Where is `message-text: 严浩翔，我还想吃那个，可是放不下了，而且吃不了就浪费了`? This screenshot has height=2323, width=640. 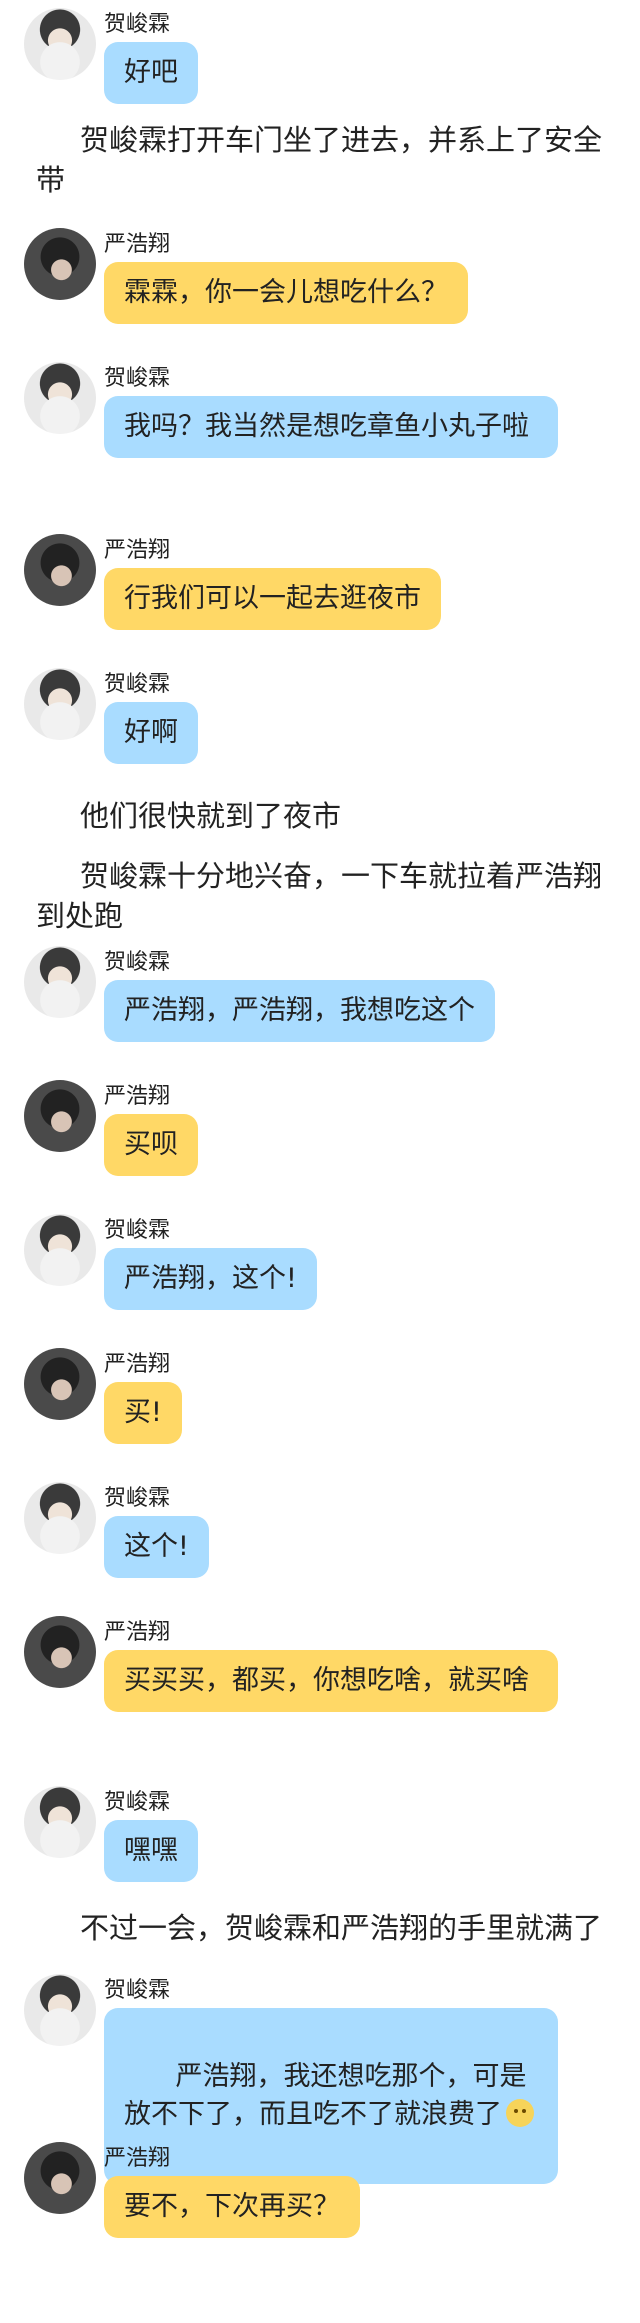
message-text: 严浩翔，我还想吃那个，可是放不下了，而且吃不了就浪费了 is located at coordinates (325, 2095).